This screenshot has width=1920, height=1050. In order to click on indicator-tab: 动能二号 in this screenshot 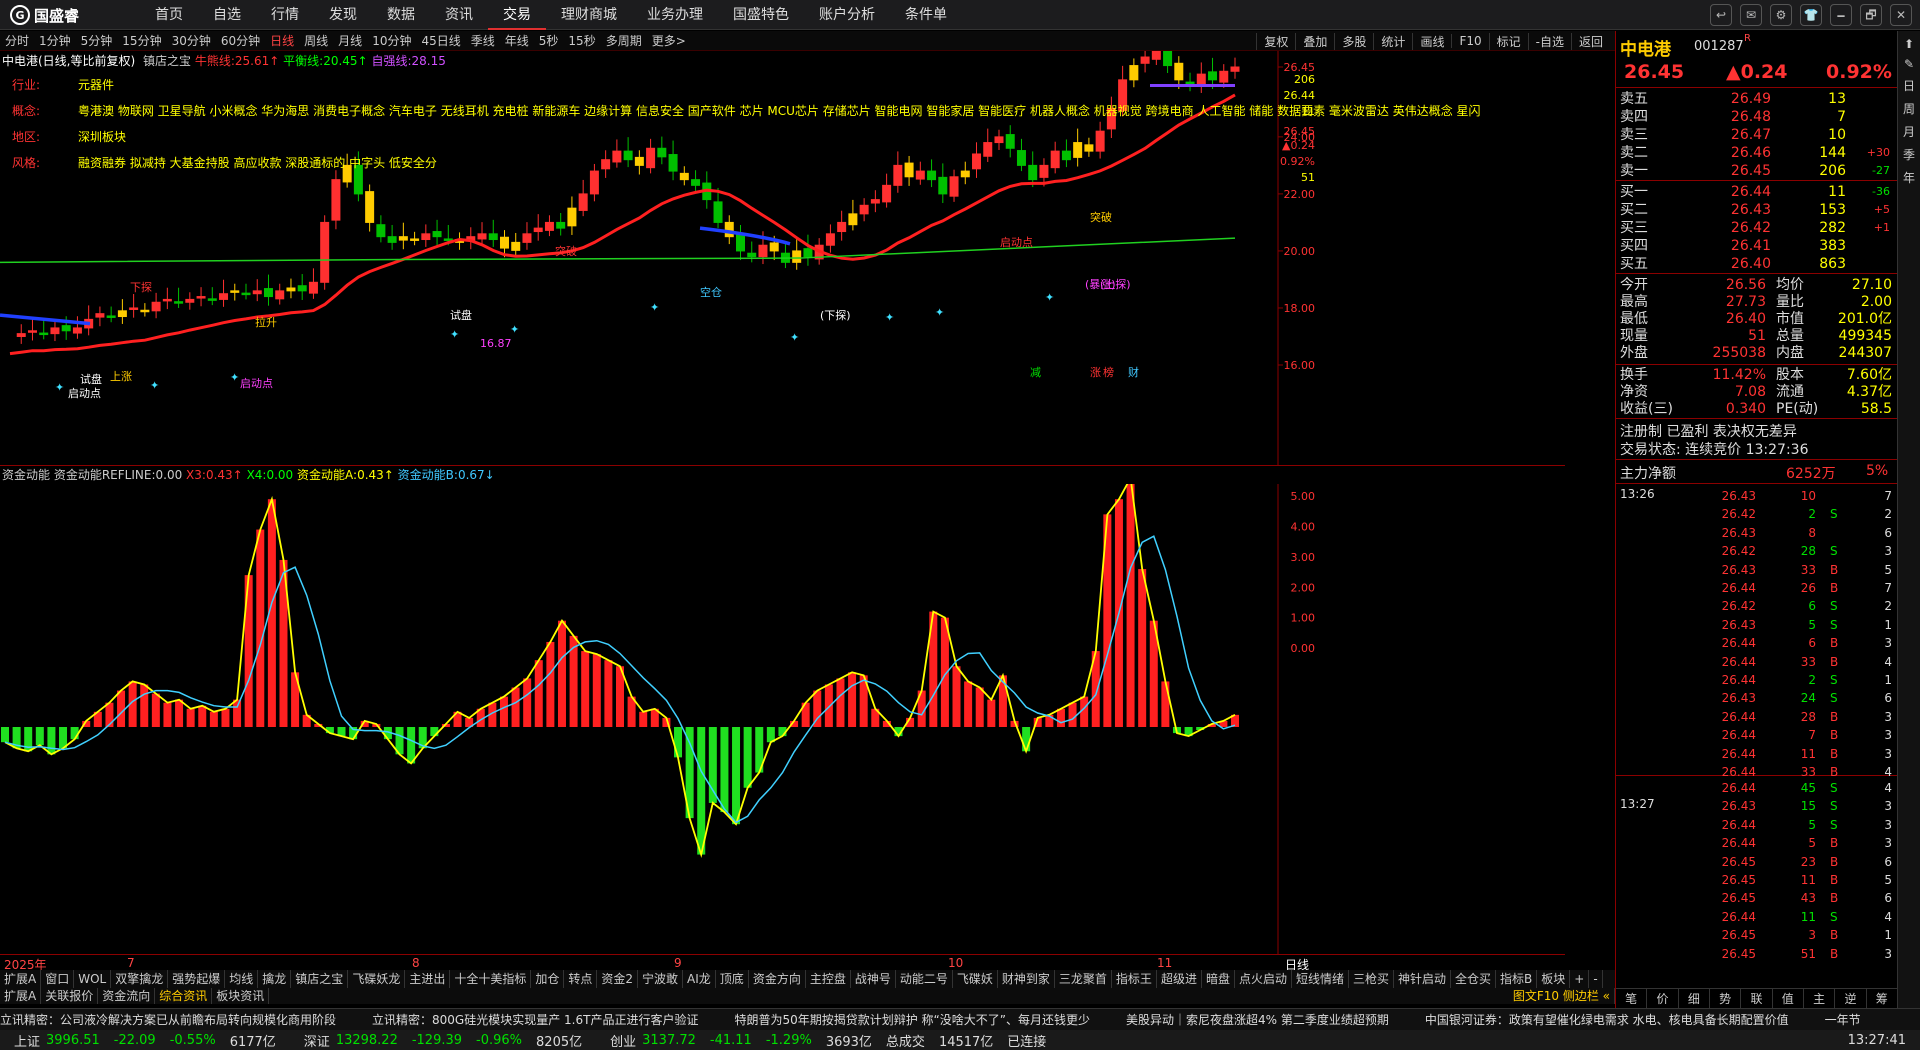, I will do `click(924, 979)`.